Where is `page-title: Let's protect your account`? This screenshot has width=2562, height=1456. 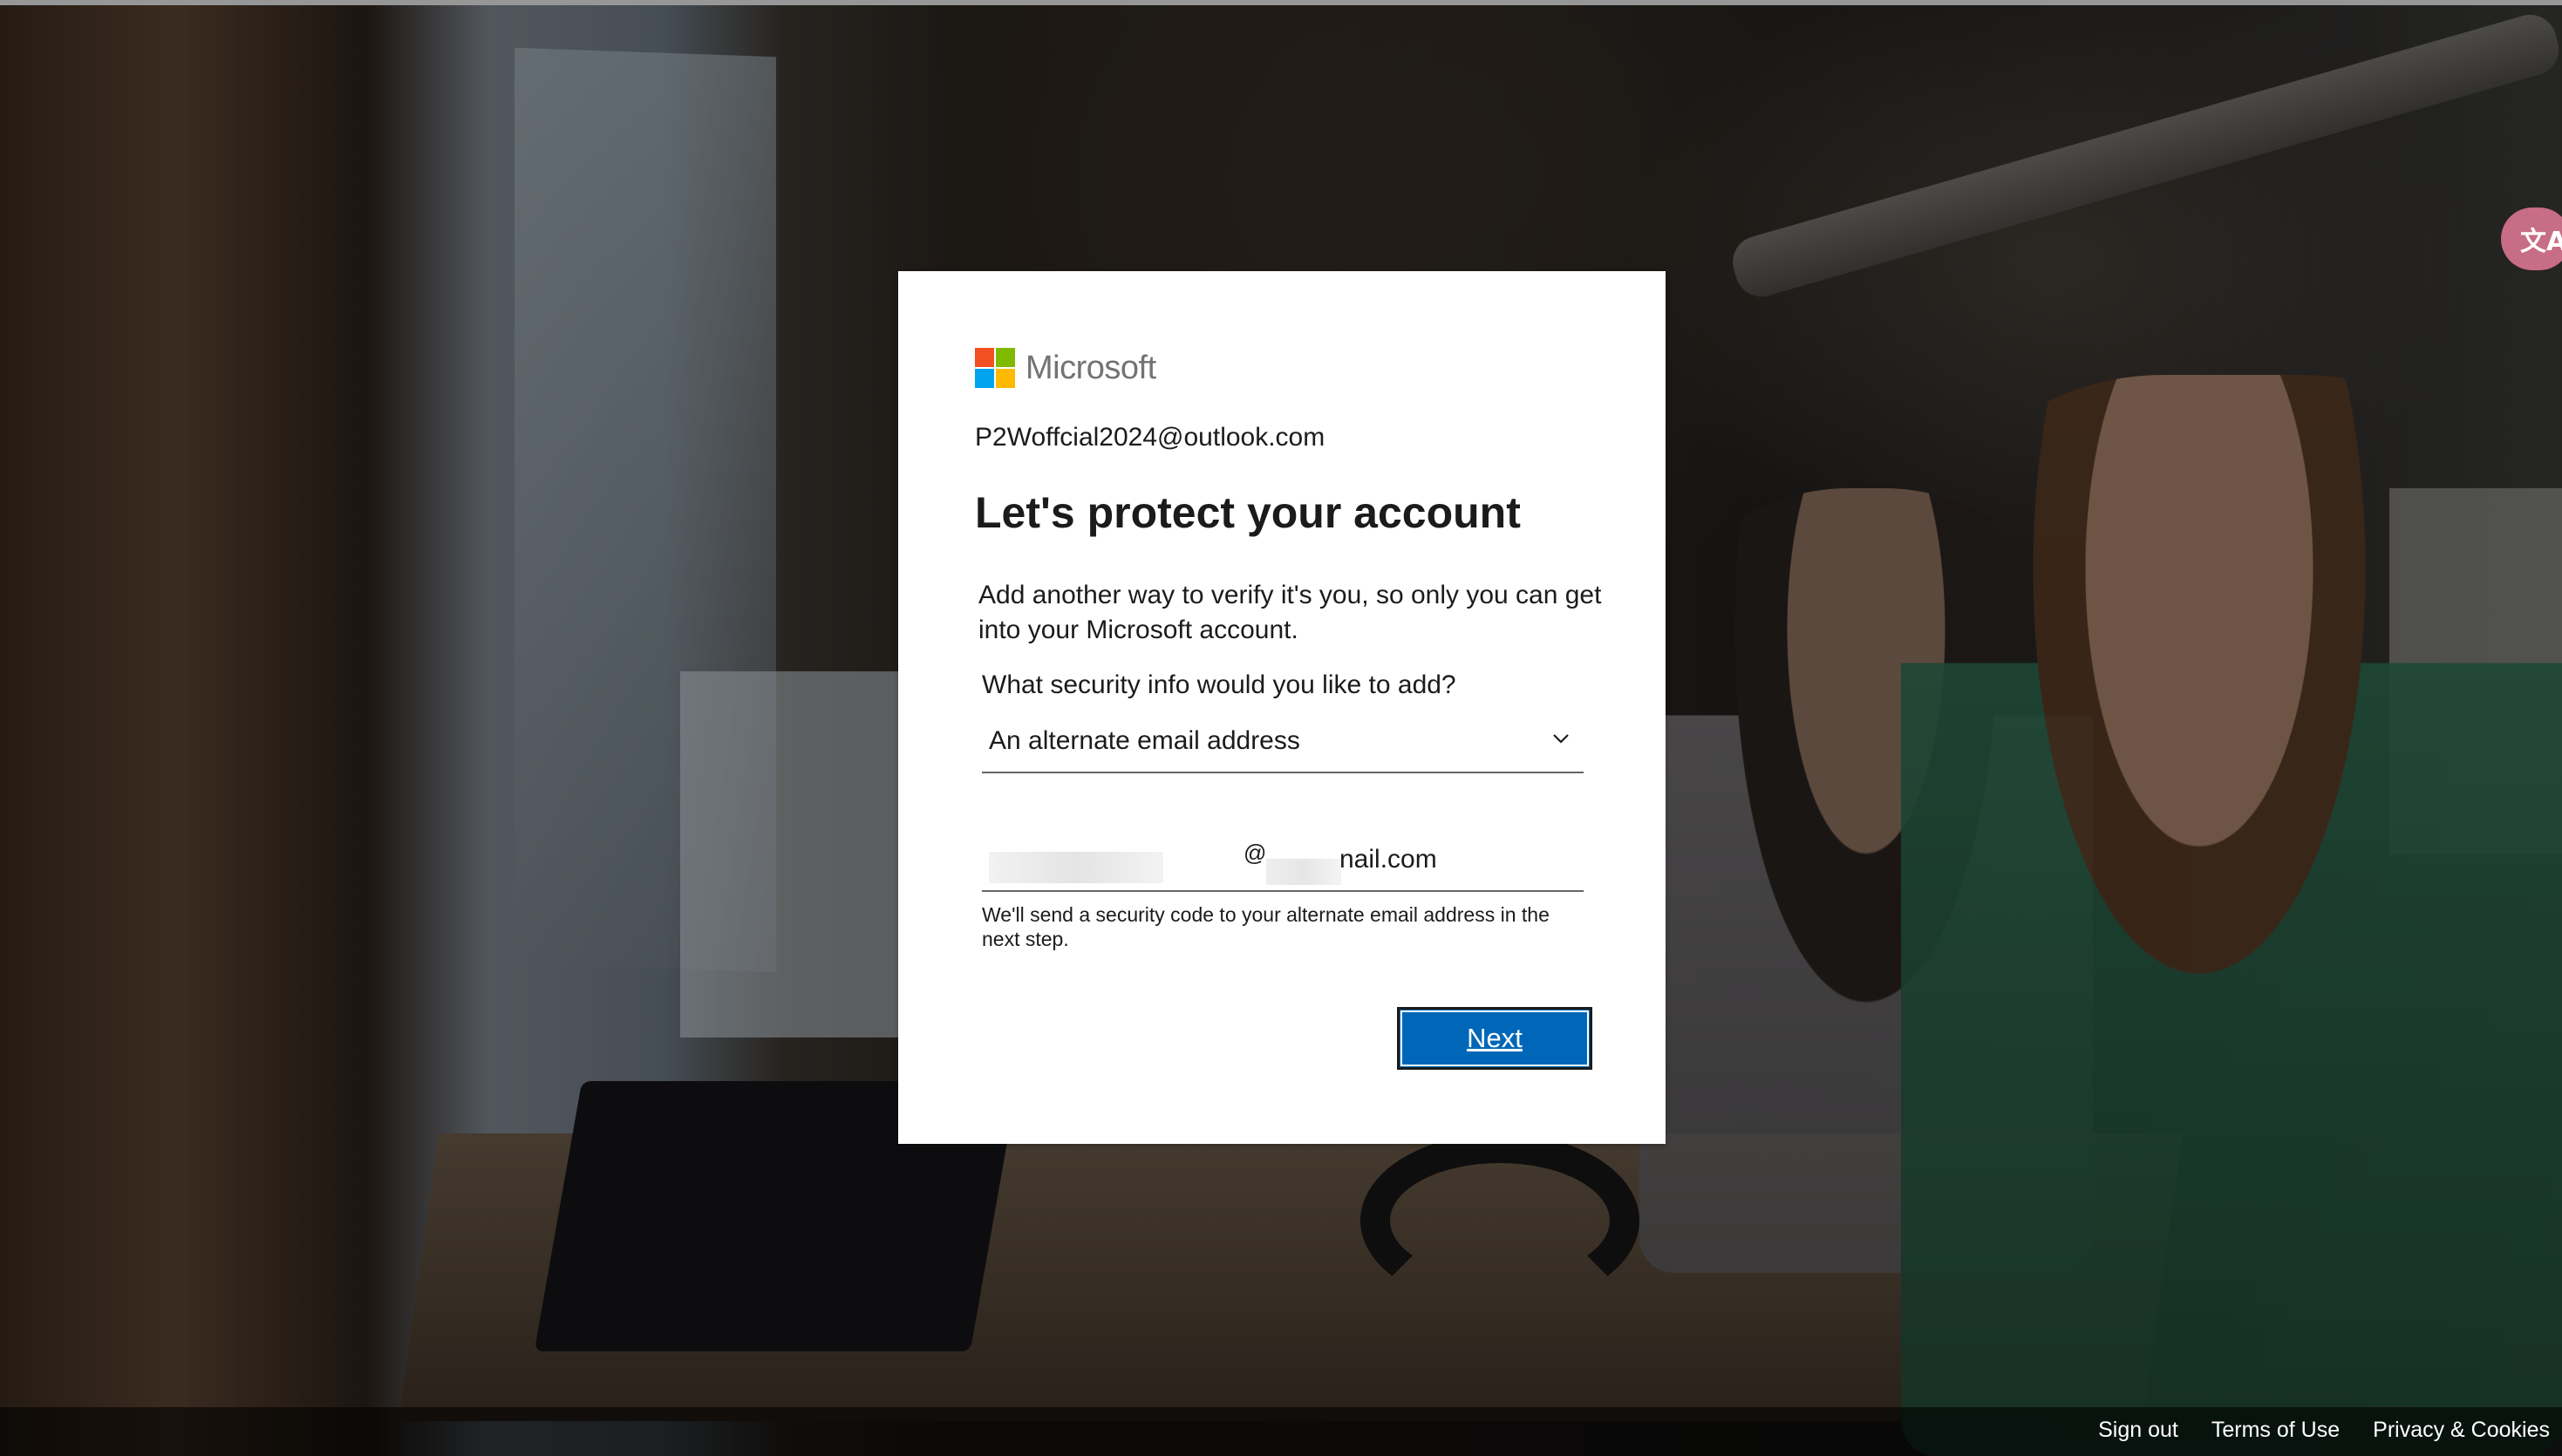 page-title: Let's protect your account is located at coordinates (1248, 512).